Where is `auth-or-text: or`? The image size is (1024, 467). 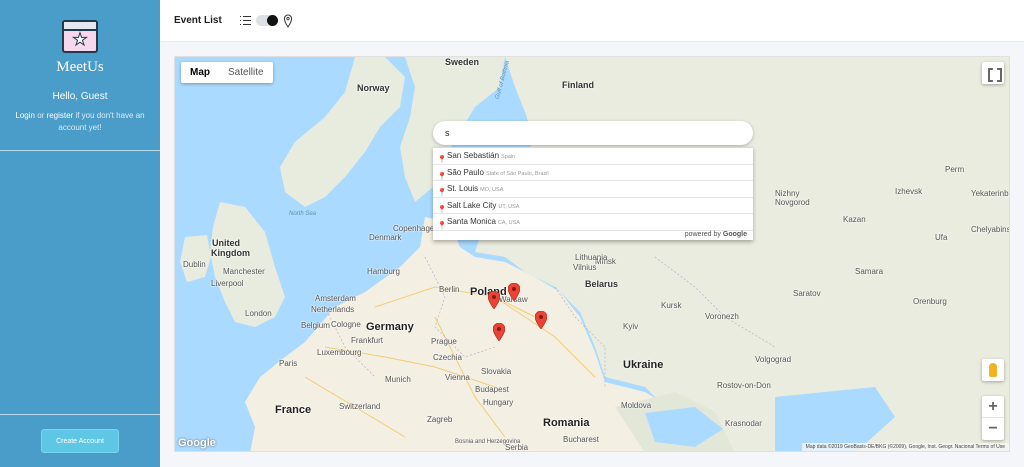
auth-or-text: or is located at coordinates (40, 115).